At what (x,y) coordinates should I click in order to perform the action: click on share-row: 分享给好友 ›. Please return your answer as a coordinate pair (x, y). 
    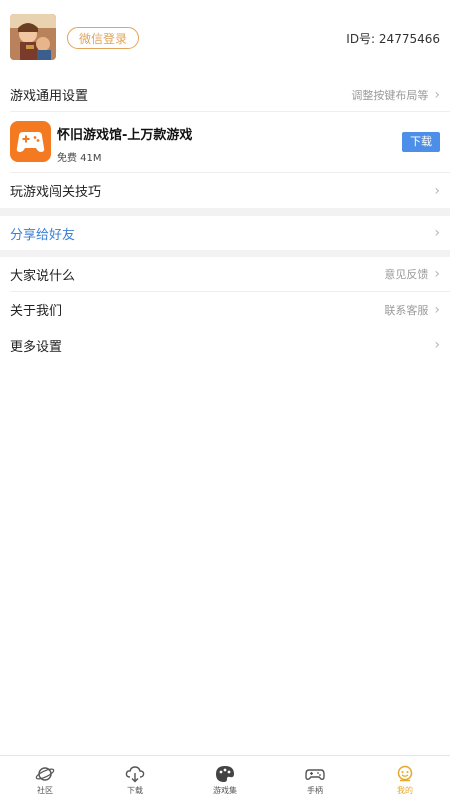
    Looking at the image, I should click on (225, 233).